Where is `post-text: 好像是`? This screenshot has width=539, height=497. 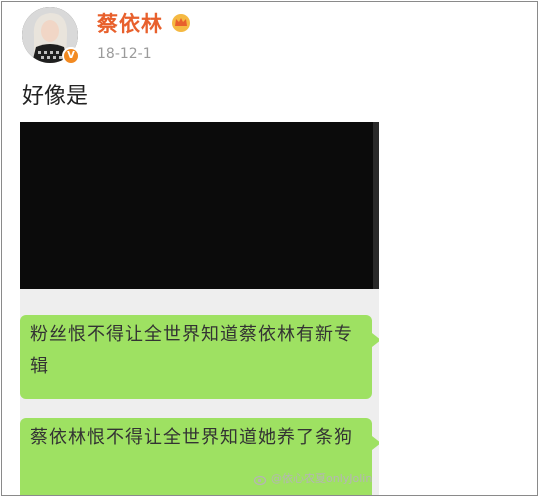 post-text: 好像是 is located at coordinates (55, 96).